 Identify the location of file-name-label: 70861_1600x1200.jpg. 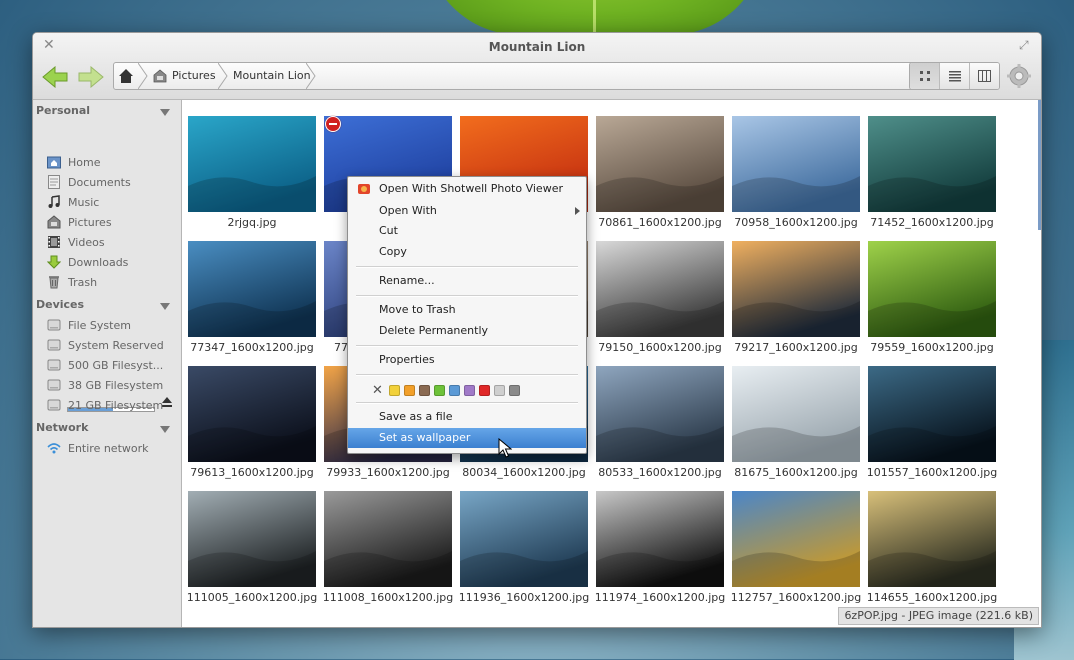
(660, 222).